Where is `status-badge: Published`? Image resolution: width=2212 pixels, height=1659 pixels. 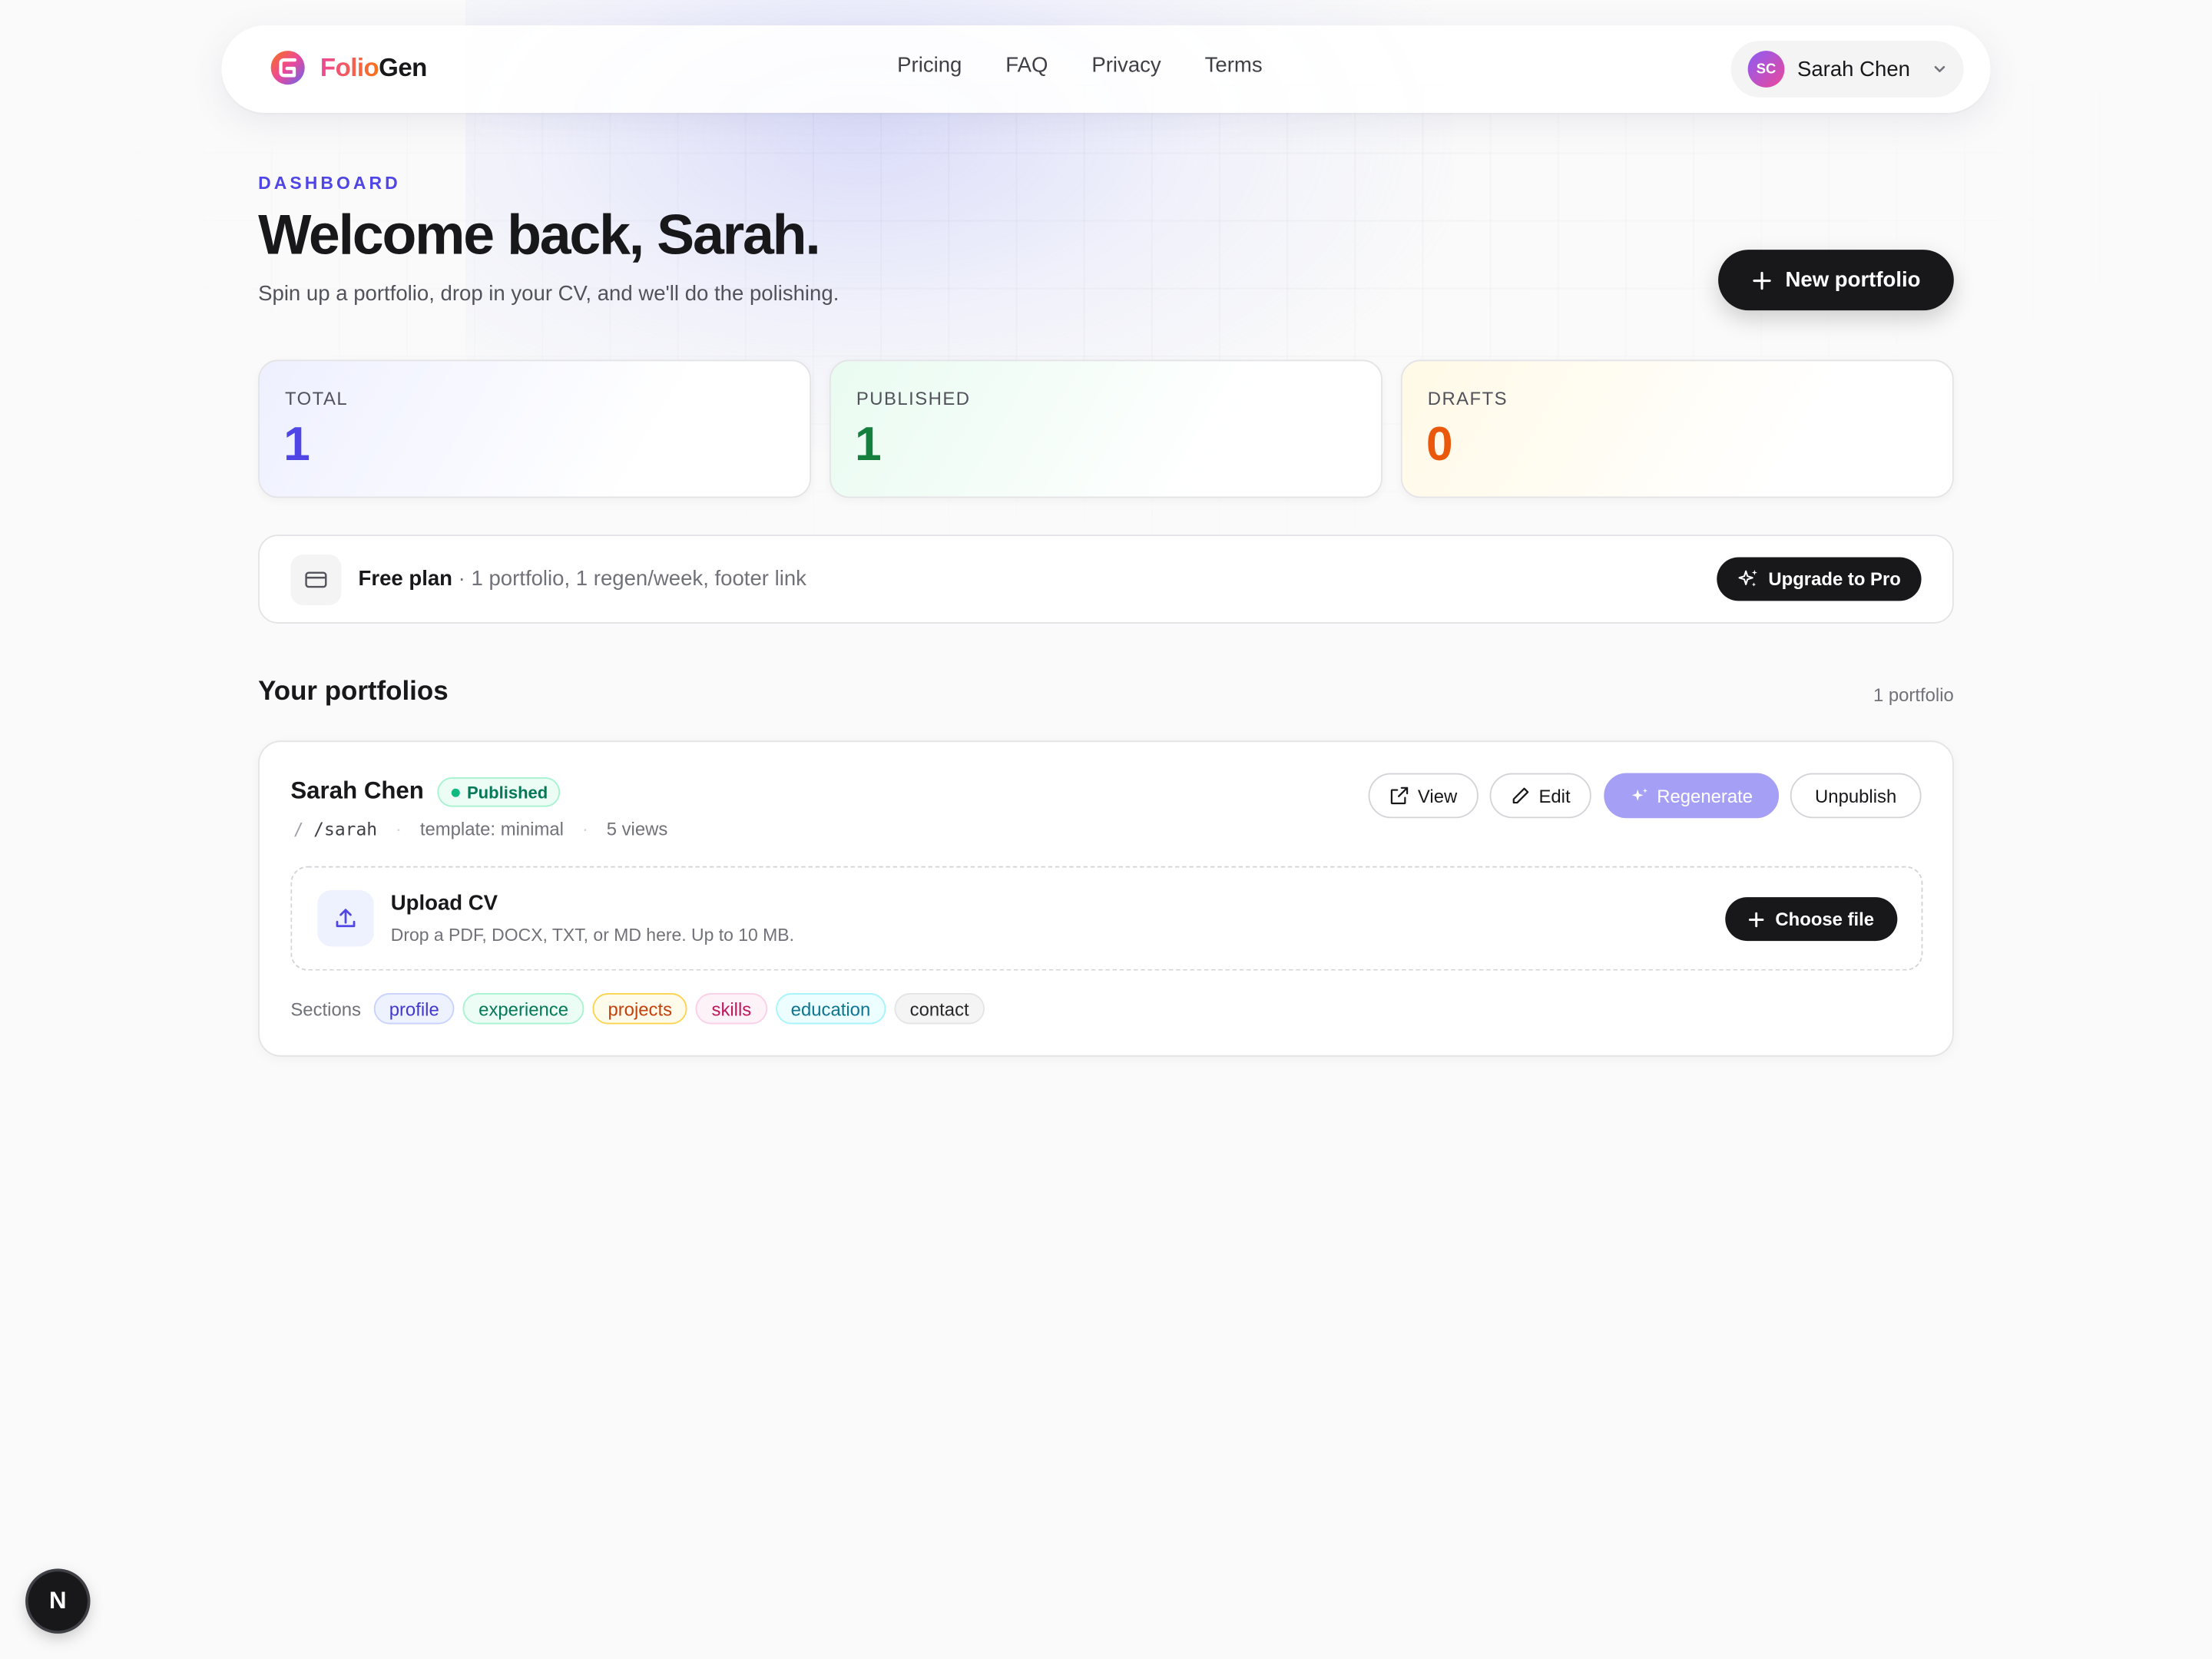
status-badge: Published is located at coordinates (499, 792).